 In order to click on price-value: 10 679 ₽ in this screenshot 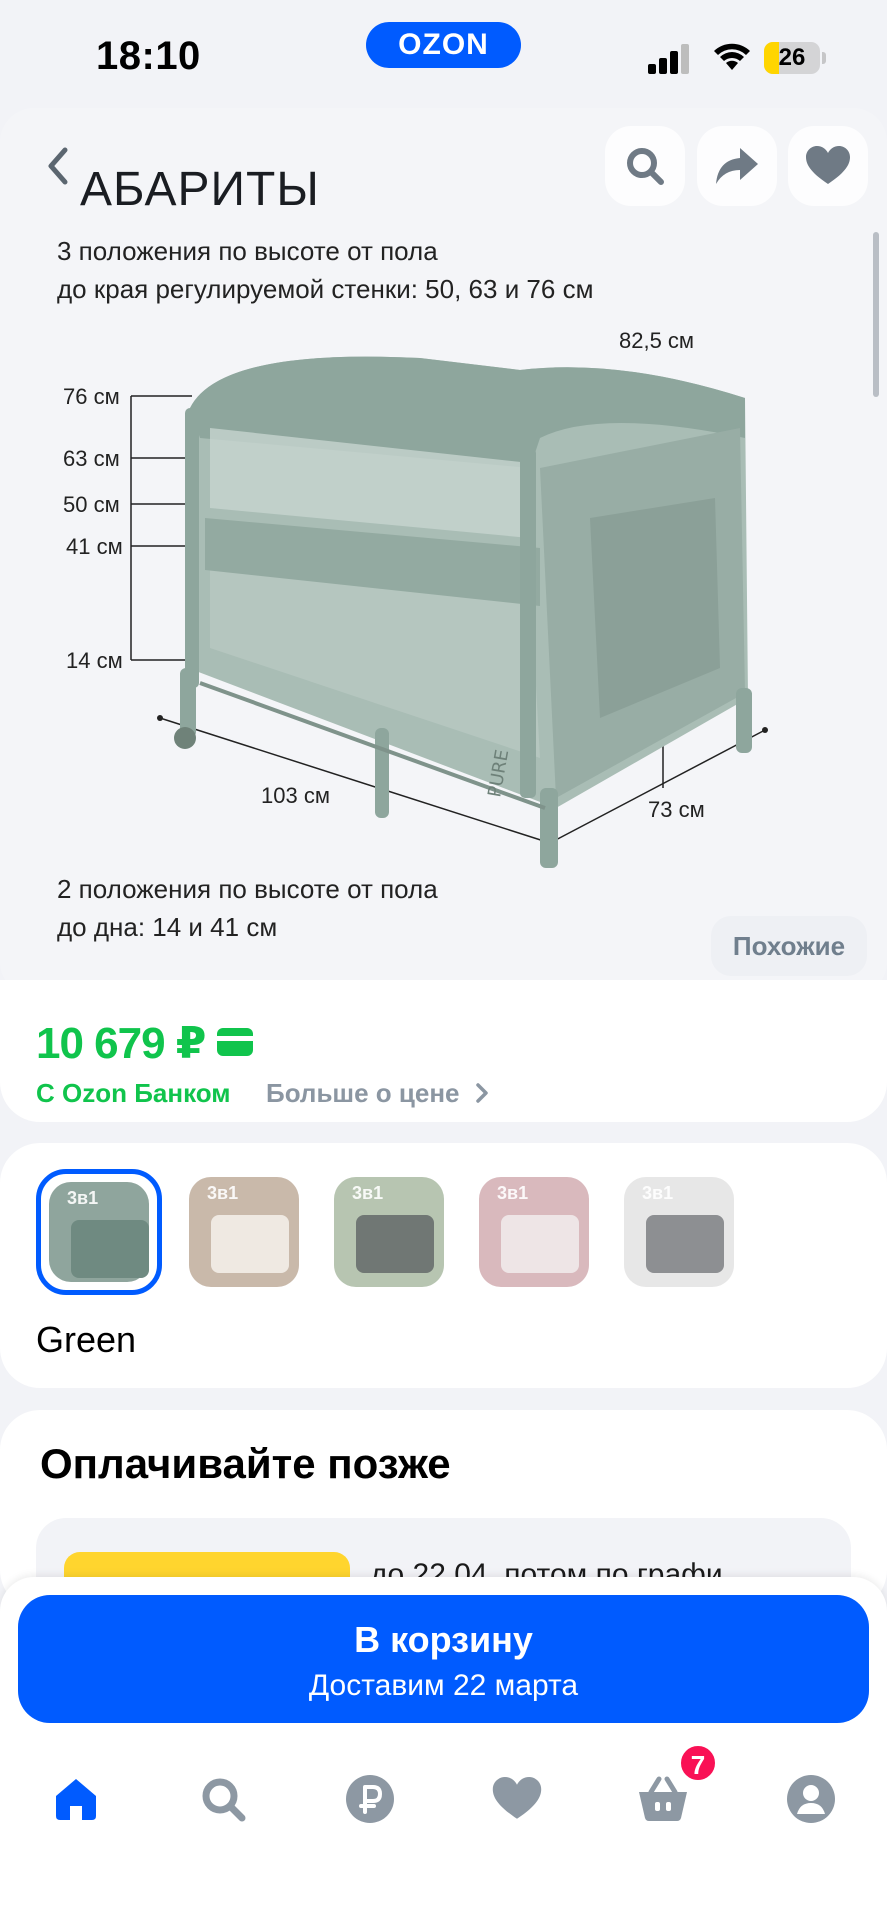, I will do `click(121, 1043)`.